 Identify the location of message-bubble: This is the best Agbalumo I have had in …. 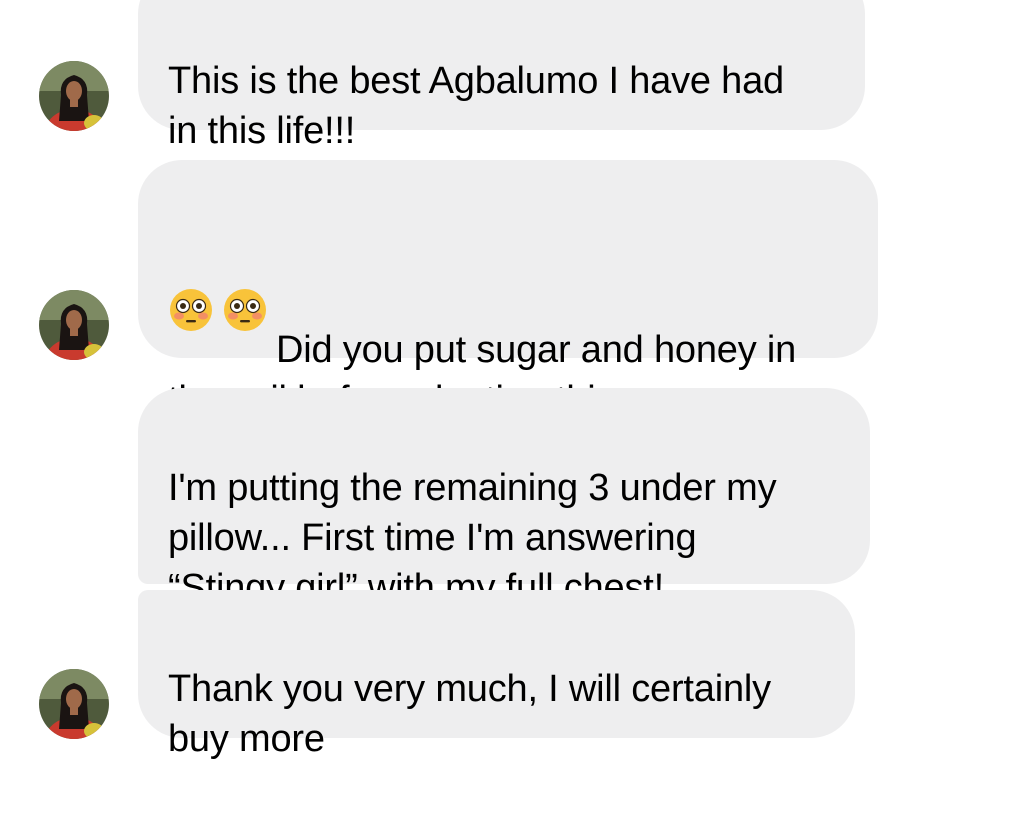
(501, 76).